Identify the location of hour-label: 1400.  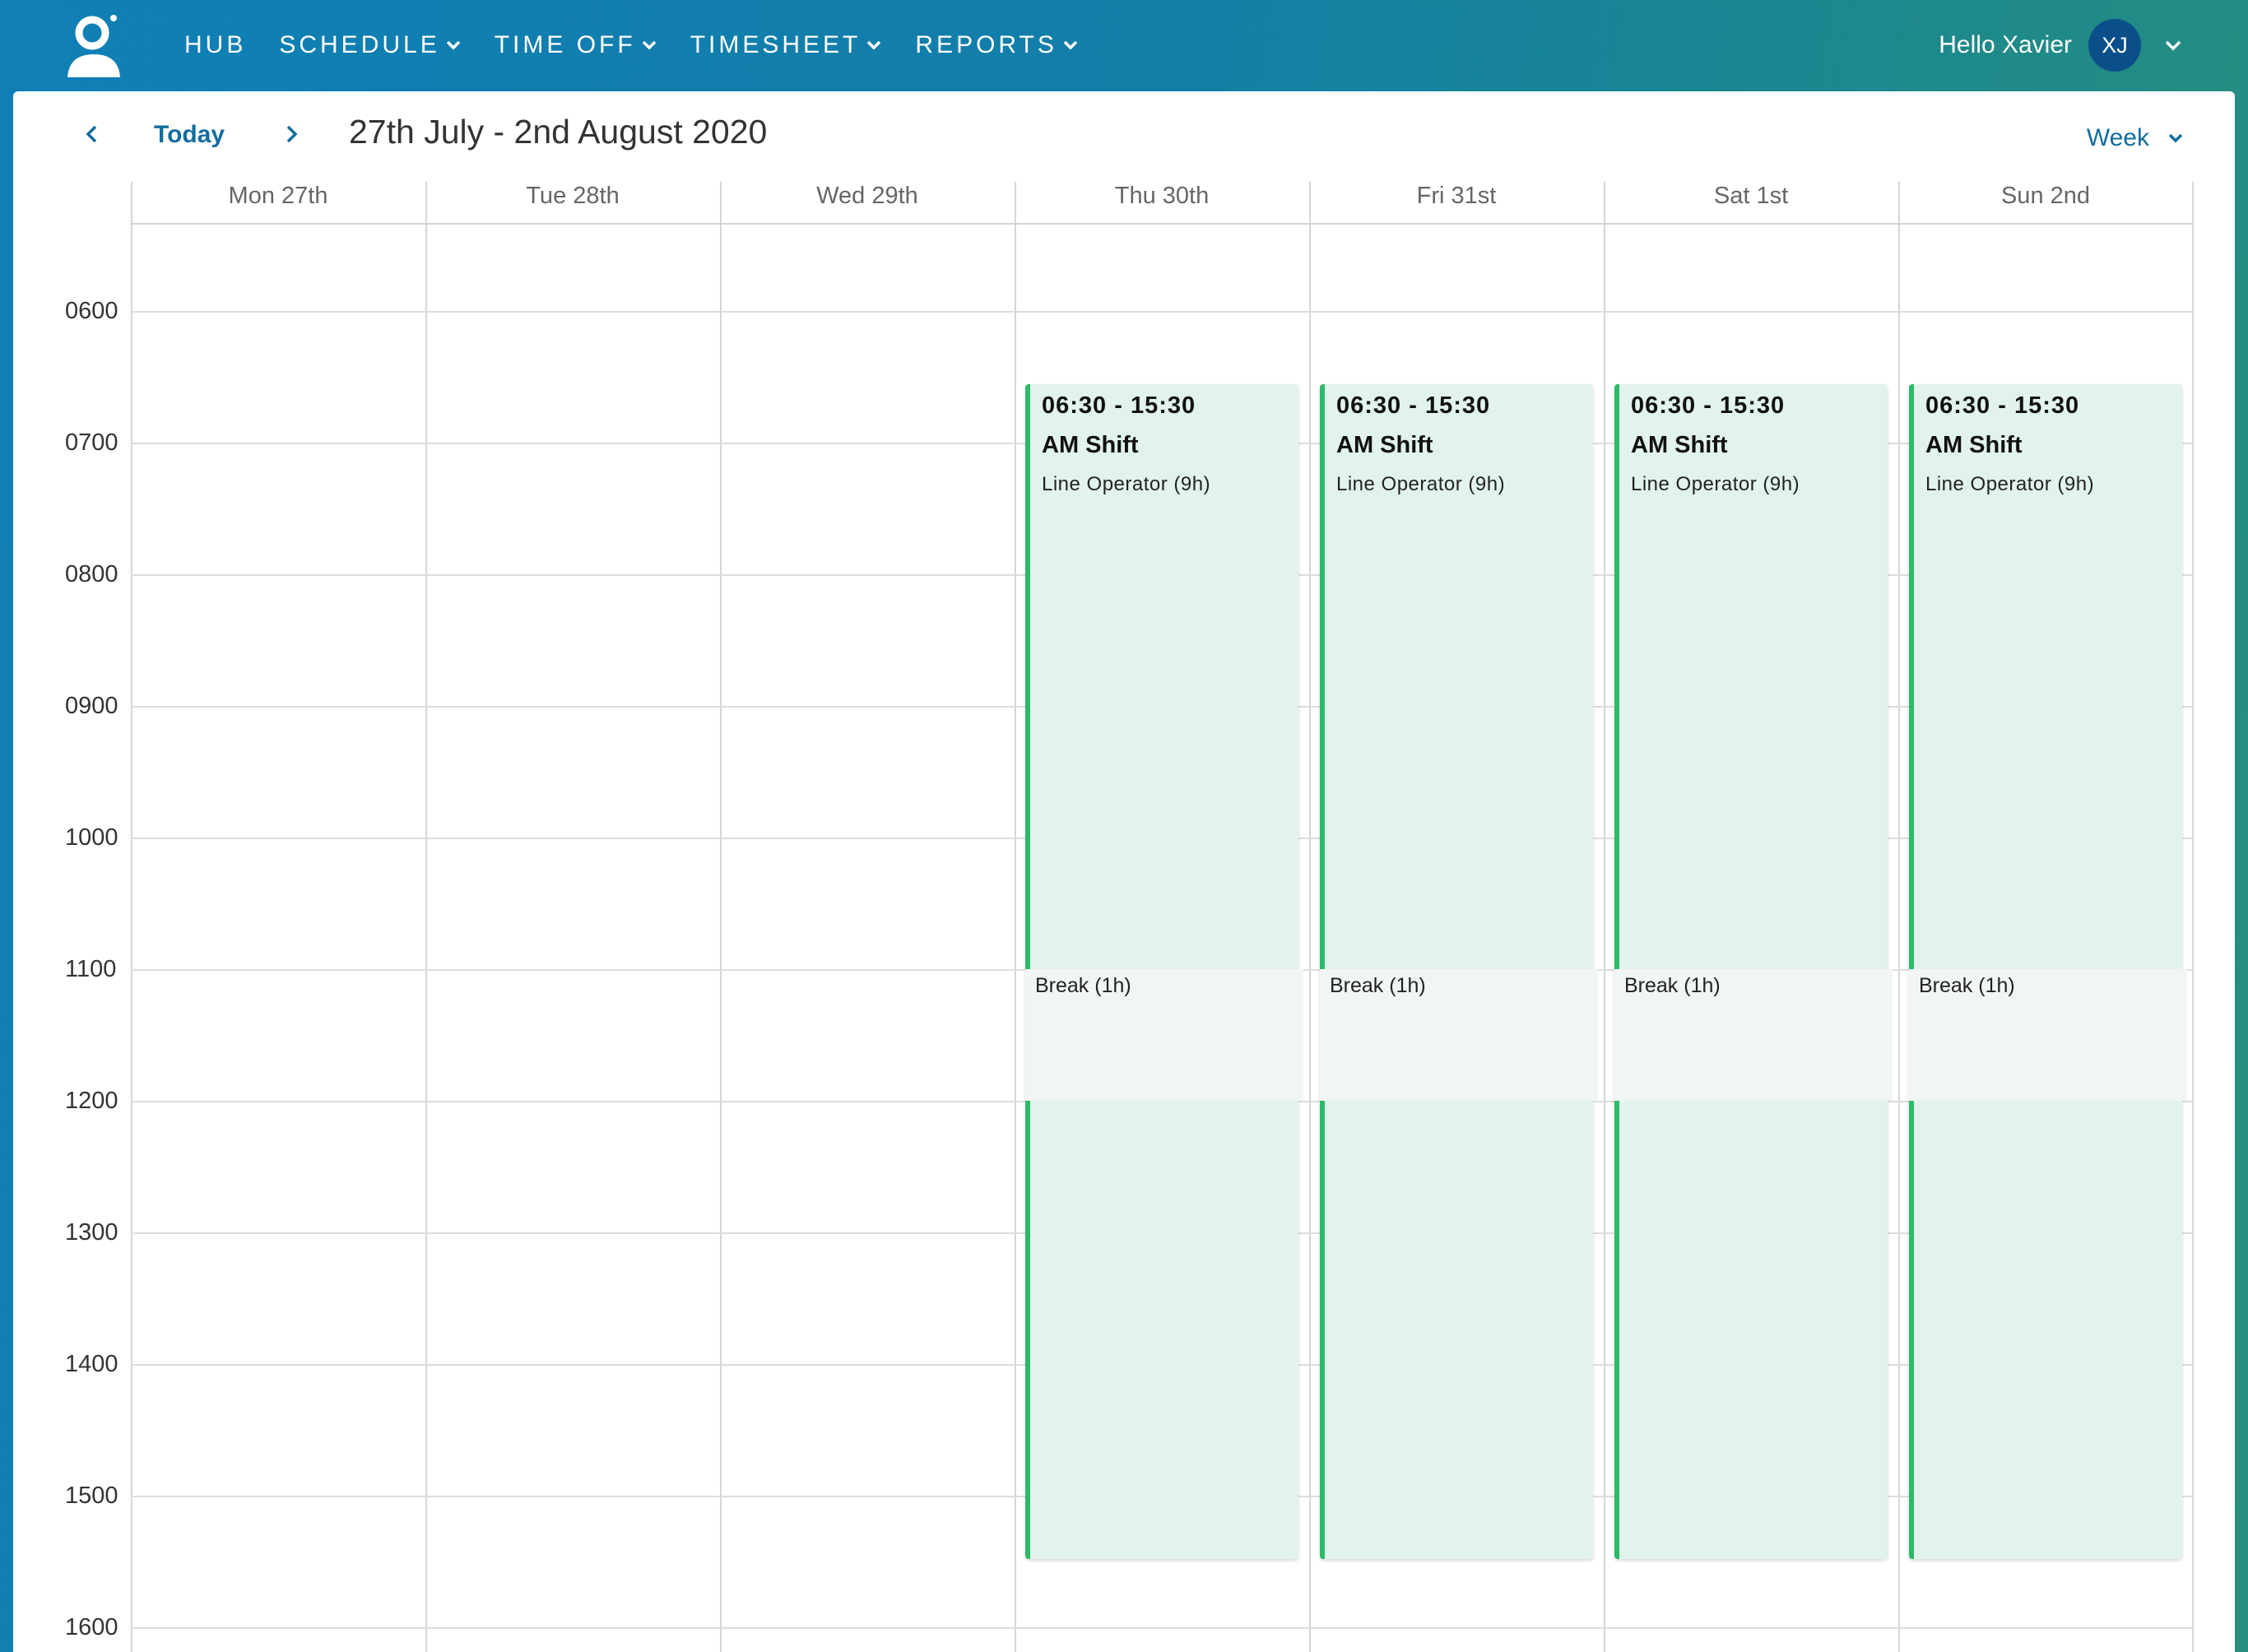
(91, 1364).